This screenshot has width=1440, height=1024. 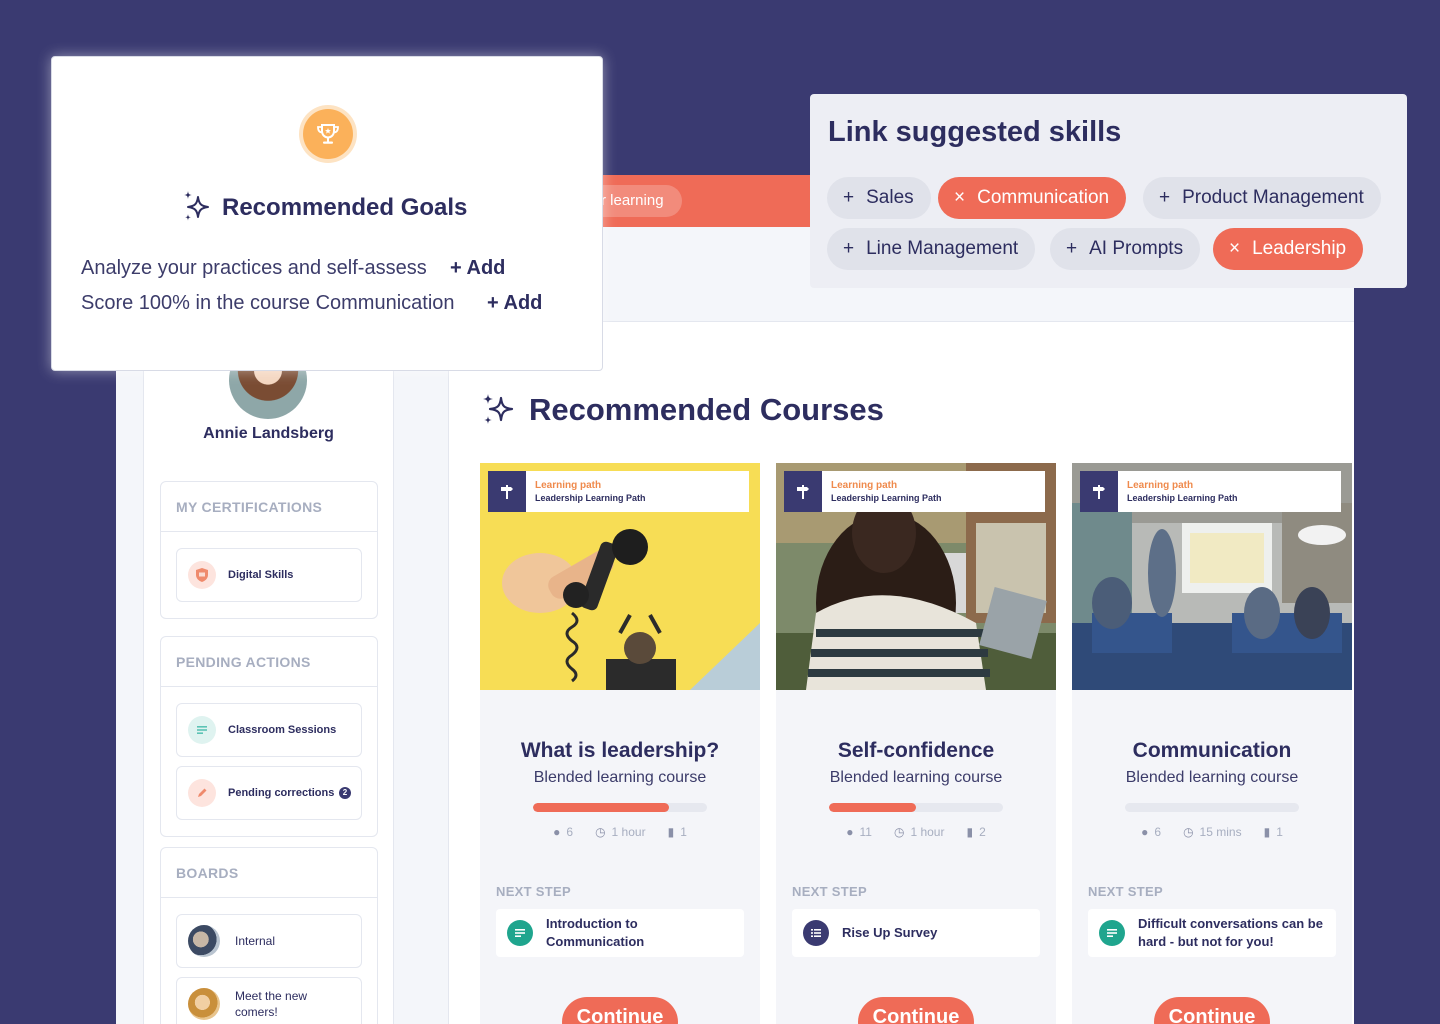 What do you see at coordinates (816, 933) in the screenshot?
I see `checklist-icon` at bounding box center [816, 933].